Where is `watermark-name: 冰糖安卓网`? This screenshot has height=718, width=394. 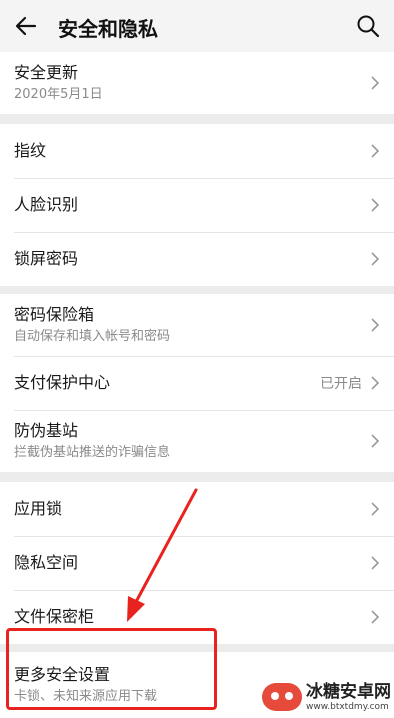
watermark-name: 冰糖安卓网 is located at coordinates (348, 691).